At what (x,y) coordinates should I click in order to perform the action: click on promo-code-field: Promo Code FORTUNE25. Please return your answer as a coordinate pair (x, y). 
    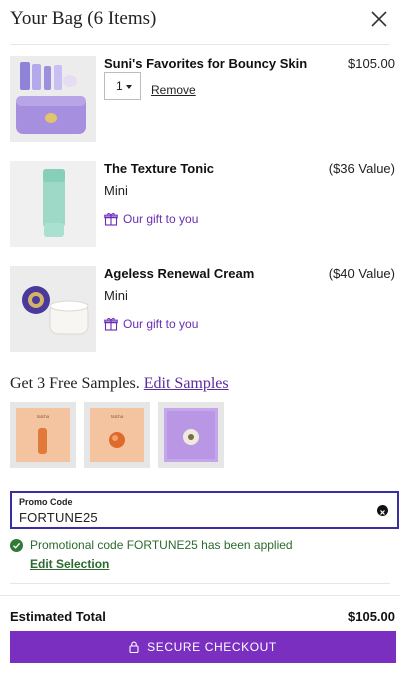
    Looking at the image, I should click on (204, 510).